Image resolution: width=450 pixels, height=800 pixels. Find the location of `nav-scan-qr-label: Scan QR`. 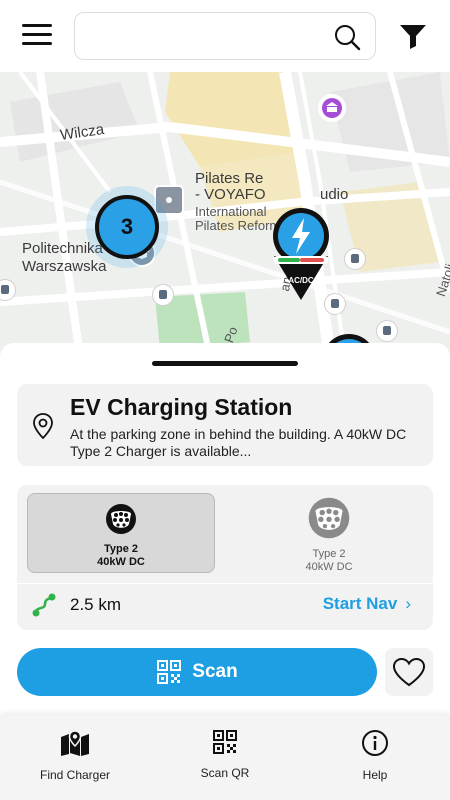

nav-scan-qr-label: Scan QR is located at coordinates (225, 773).